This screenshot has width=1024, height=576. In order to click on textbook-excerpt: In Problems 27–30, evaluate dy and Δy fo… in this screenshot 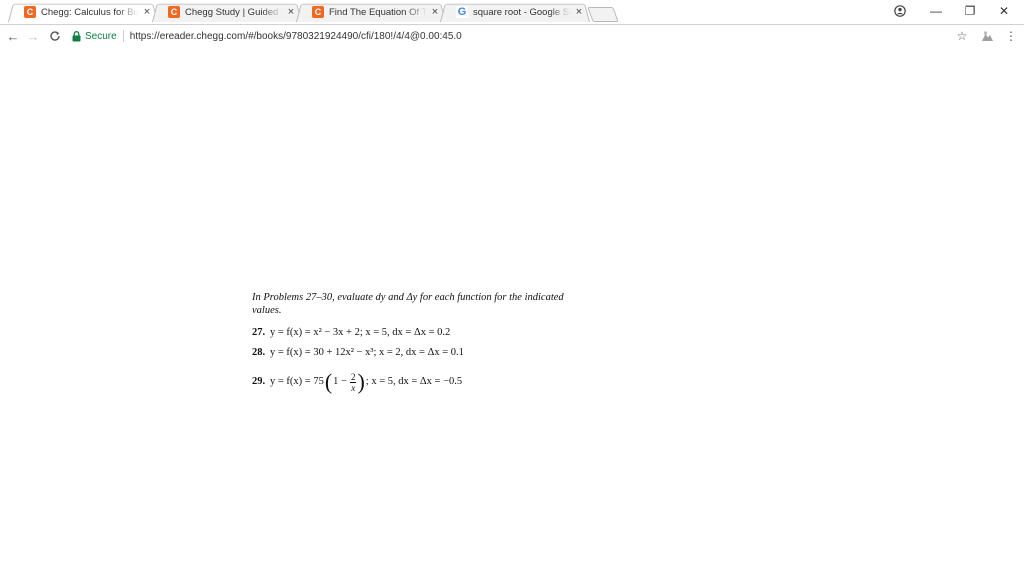, I will do `click(412, 343)`.